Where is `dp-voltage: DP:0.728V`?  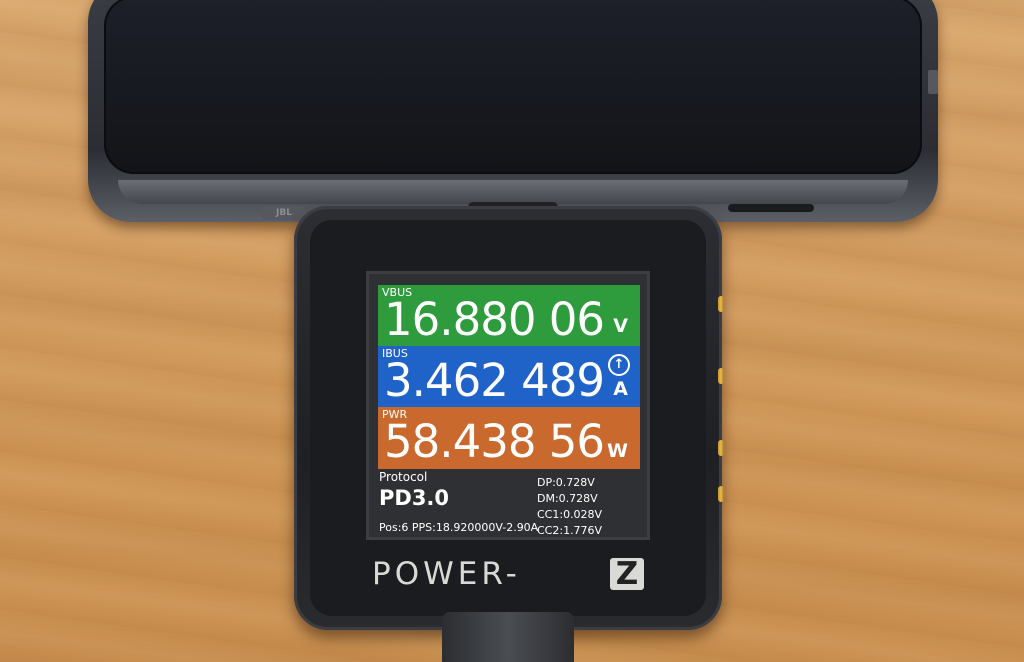
dp-voltage: DP:0.728V is located at coordinates (566, 482).